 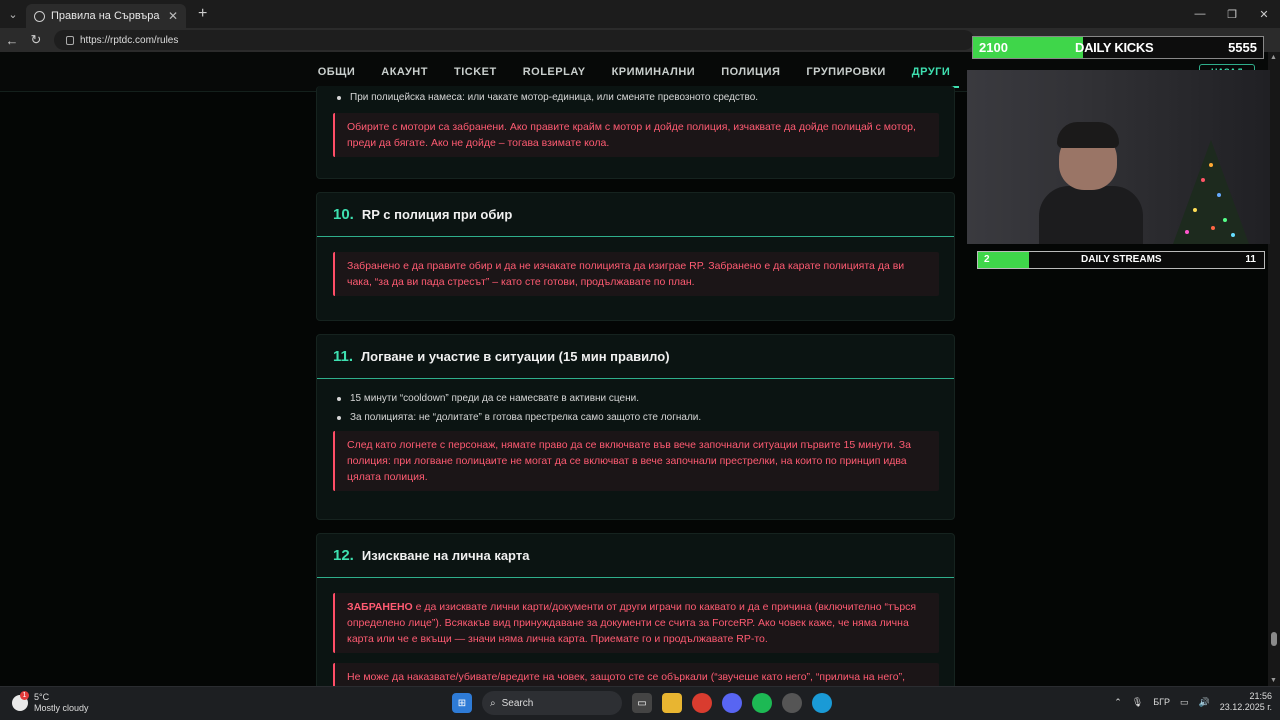 What do you see at coordinates (845, 72) in the screenshot?
I see `nav-item-grupirovki: ГРУПИРОВКИ` at bounding box center [845, 72].